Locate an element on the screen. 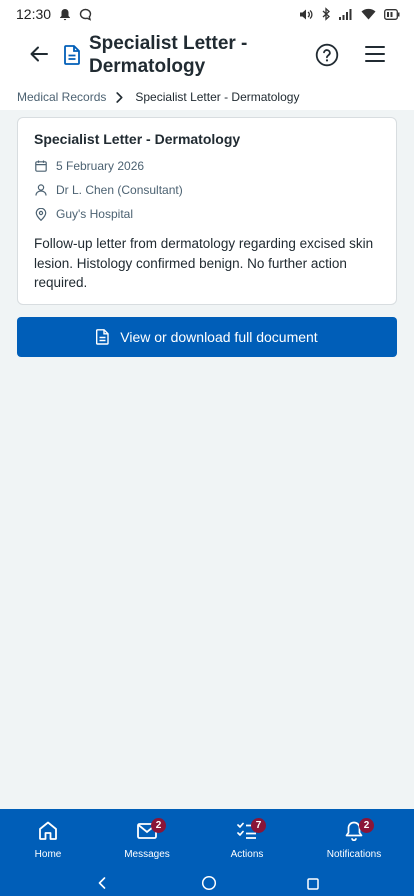 This screenshot has height=896, width=414. meta-date: 5 February 2026 is located at coordinates (89, 166).